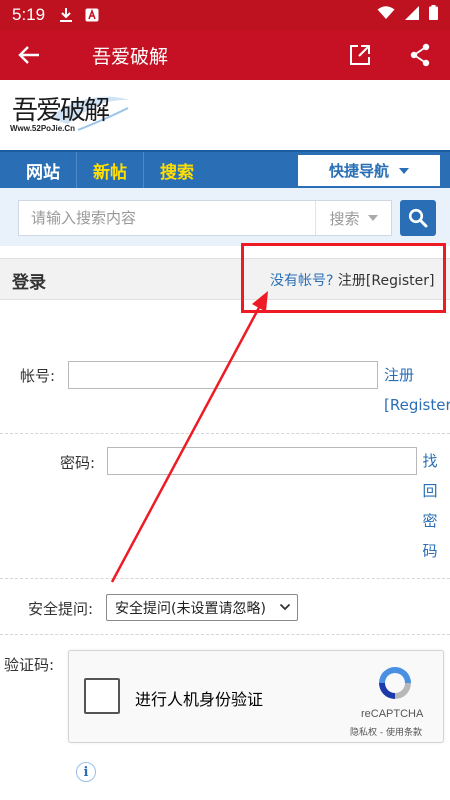 This screenshot has width=450, height=800. What do you see at coordinates (110, 170) in the screenshot?
I see `nav-item-new-posts: 新帖` at bounding box center [110, 170].